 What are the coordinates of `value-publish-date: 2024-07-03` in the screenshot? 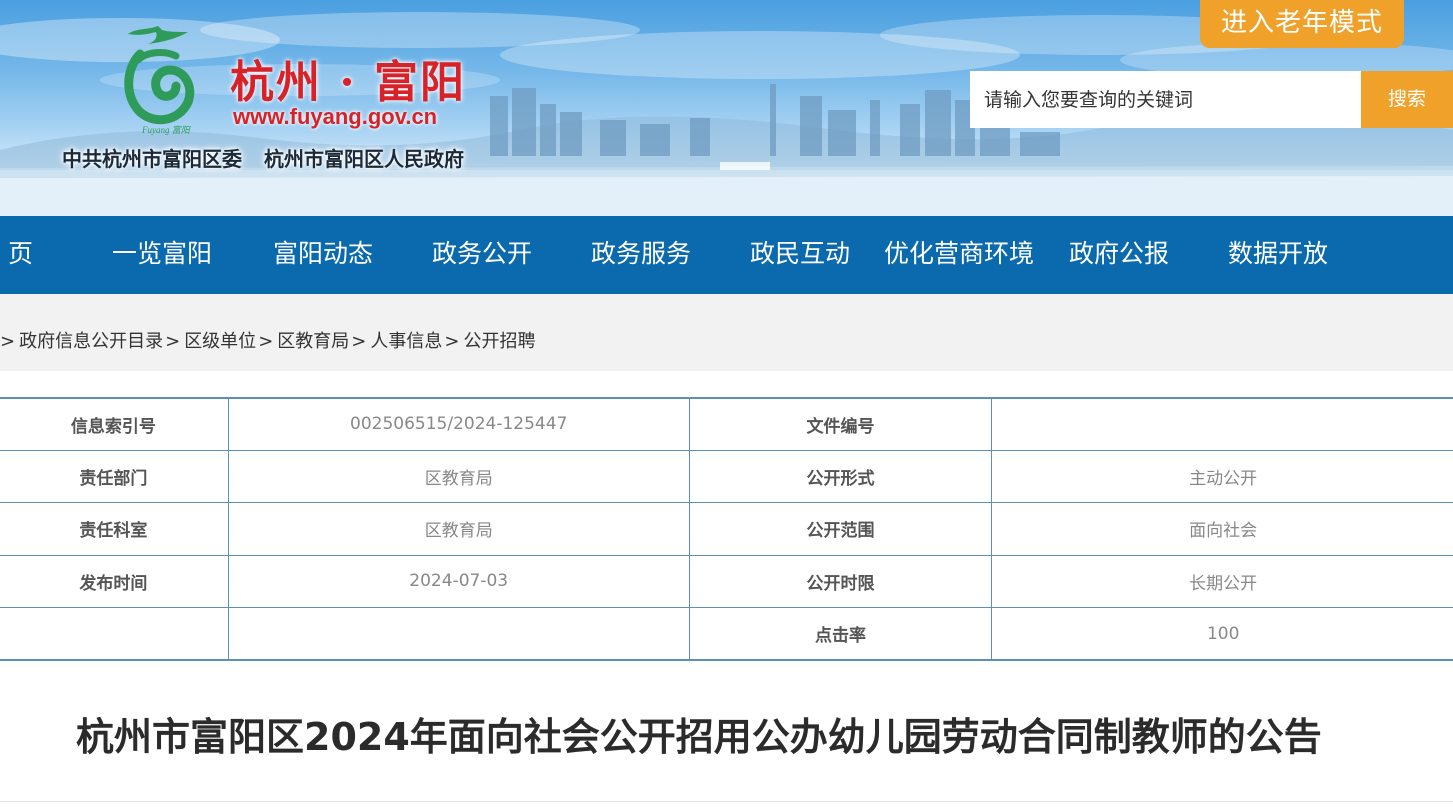 It's located at (458, 581).